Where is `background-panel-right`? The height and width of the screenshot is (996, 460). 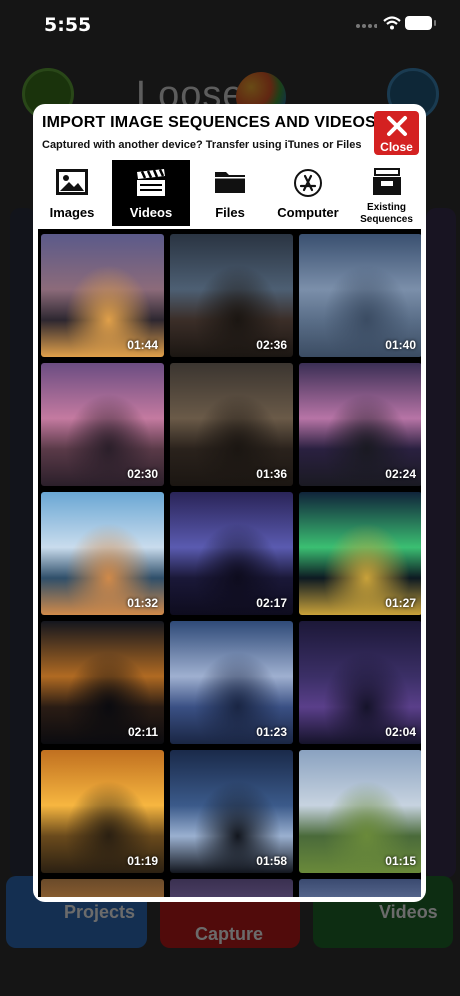 background-panel-right is located at coordinates (441, 543).